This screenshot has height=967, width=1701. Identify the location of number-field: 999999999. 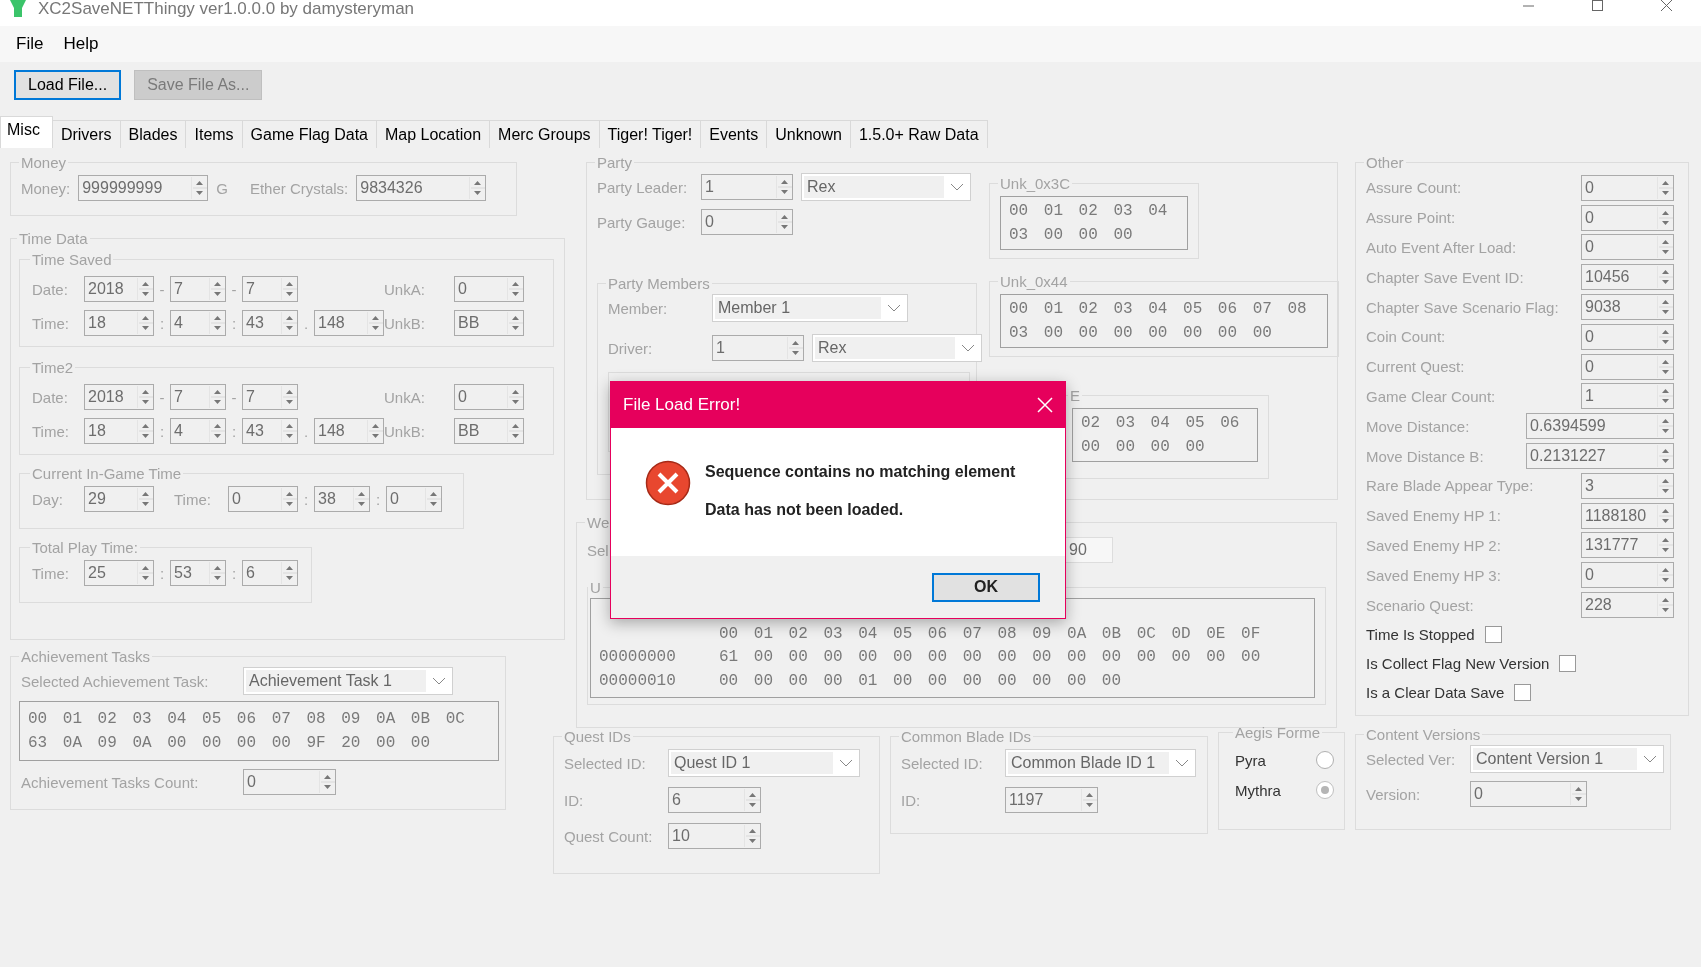
(143, 188).